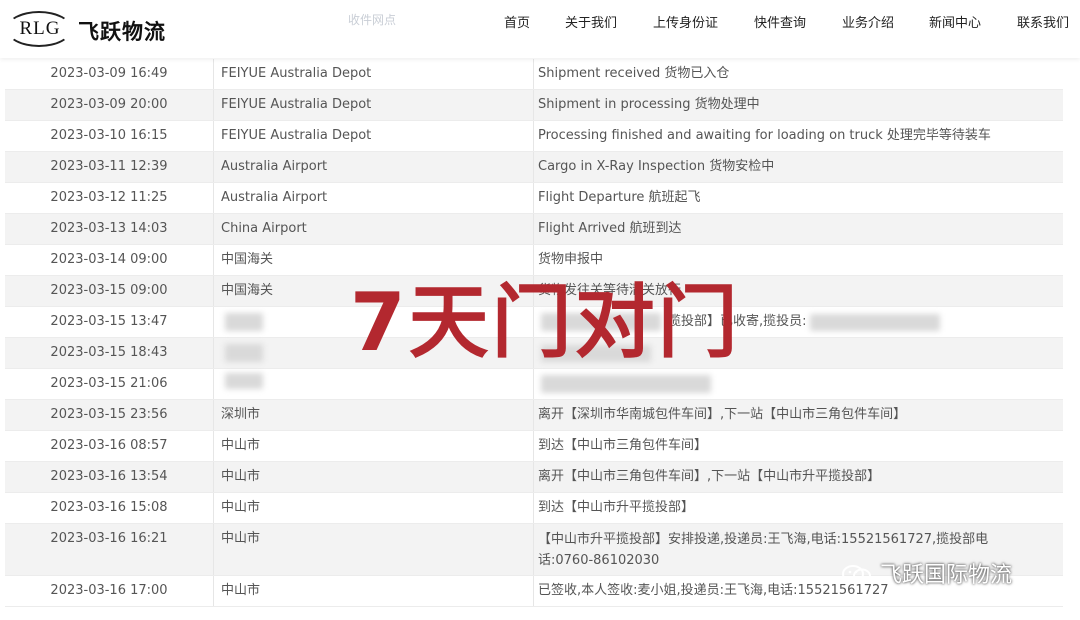  I want to click on watermark-text: 飞跃国际物流, so click(946, 575).